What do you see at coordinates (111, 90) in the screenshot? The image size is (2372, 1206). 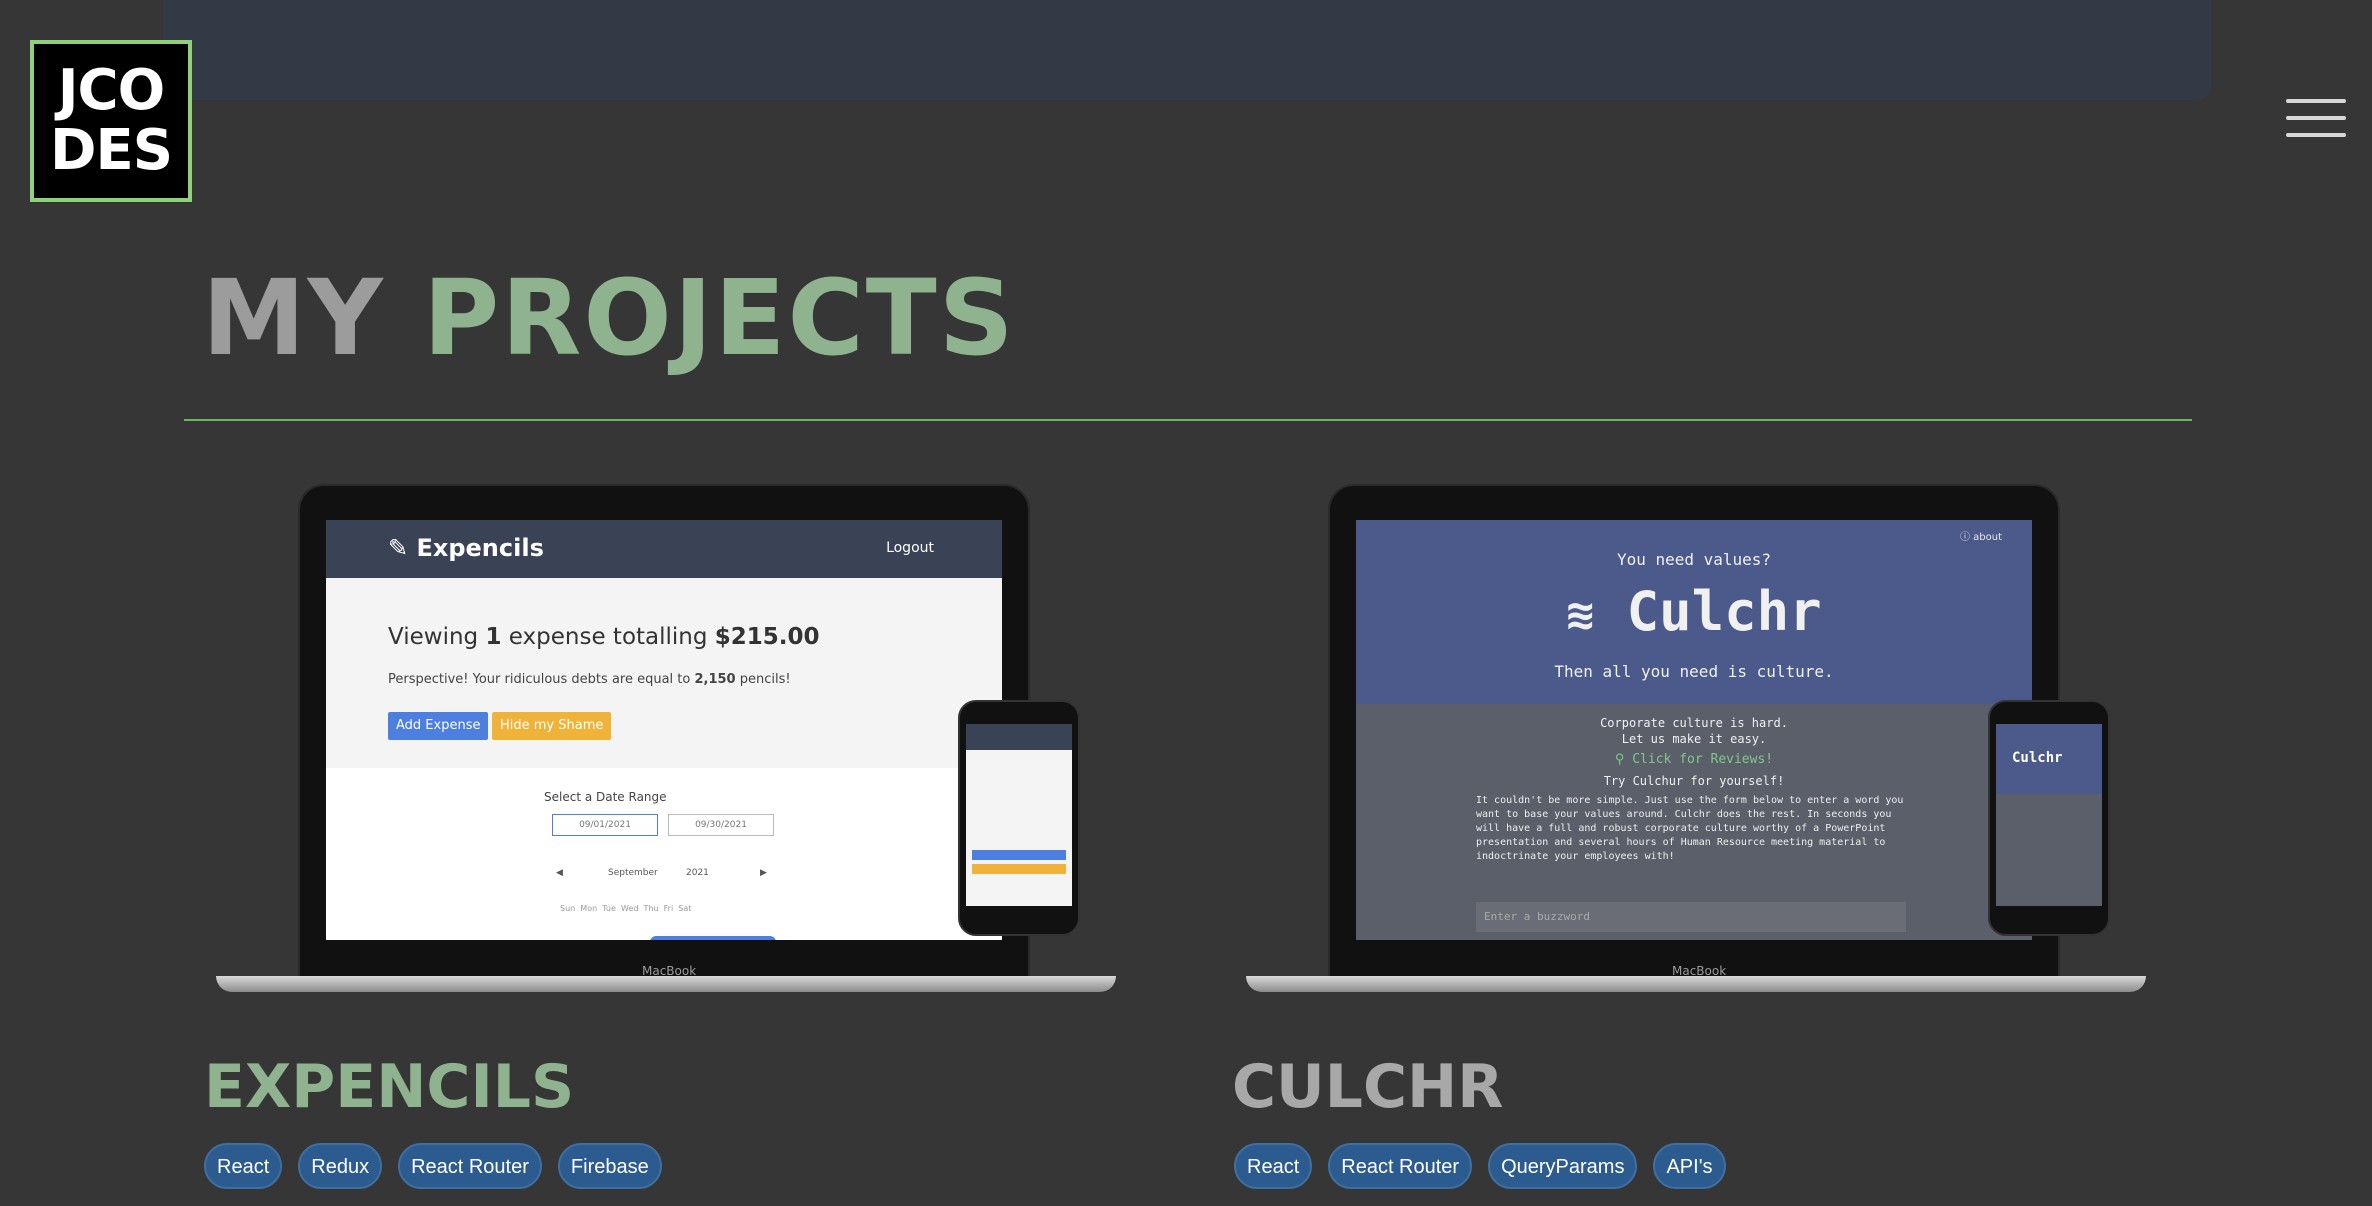 I see `logo-line-1: JCO` at bounding box center [111, 90].